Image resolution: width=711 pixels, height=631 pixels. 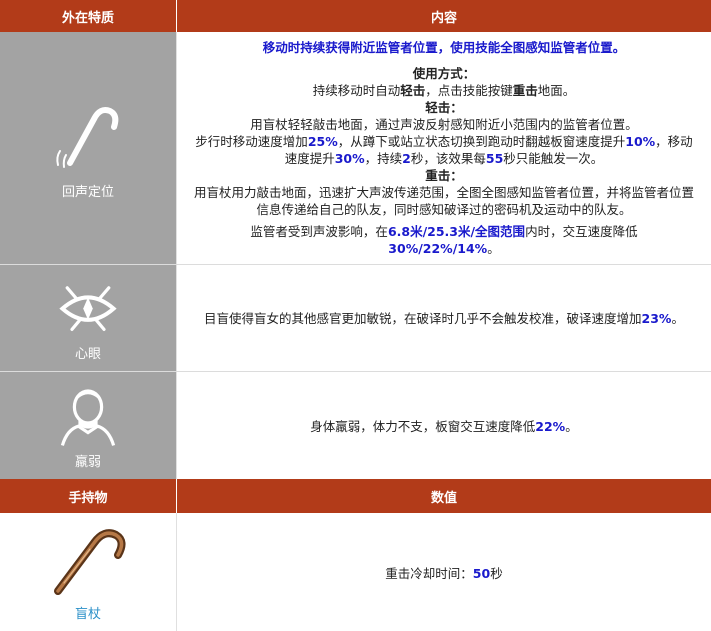 I want to click on trait-cell-minds-eye: 心眼, so click(x=88, y=318).